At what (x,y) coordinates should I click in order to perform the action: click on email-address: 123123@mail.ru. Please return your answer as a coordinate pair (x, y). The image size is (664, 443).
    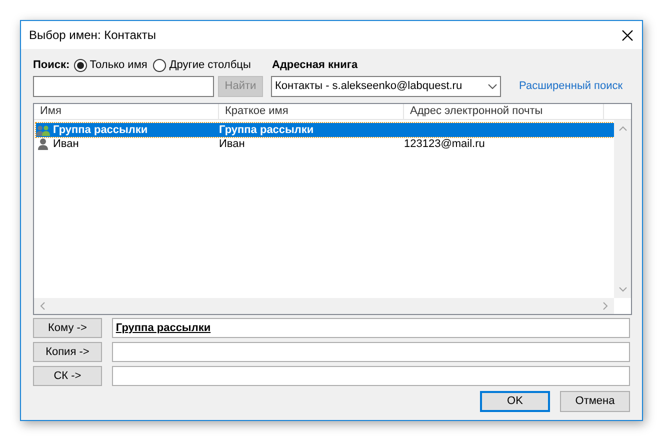
    Looking at the image, I should click on (445, 144).